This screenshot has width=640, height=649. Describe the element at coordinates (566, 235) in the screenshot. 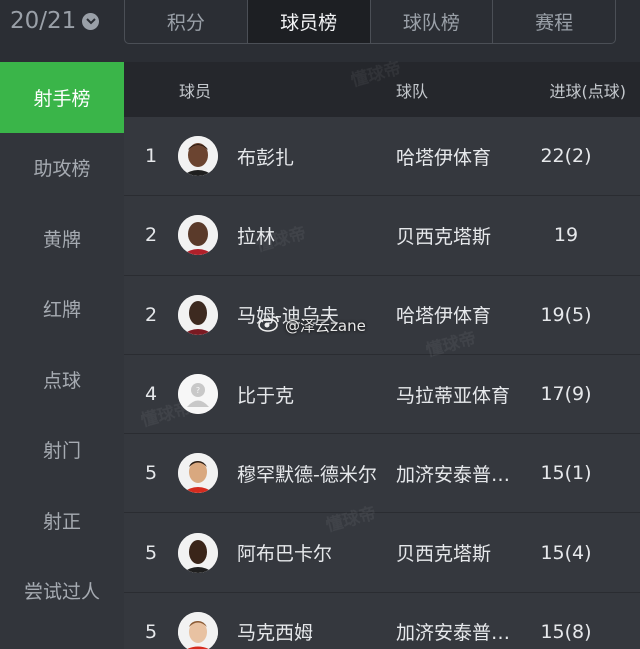

I see `goals: 19` at that location.